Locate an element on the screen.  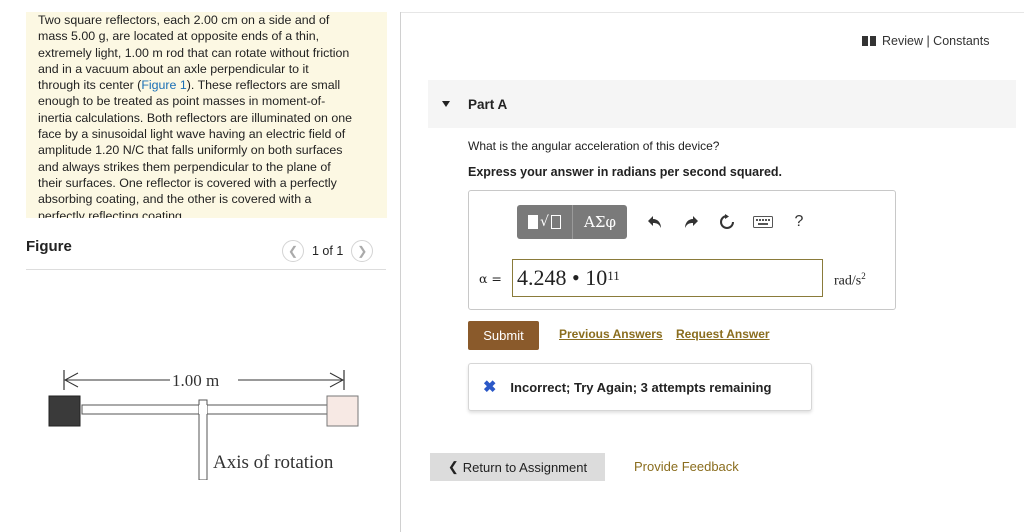
undo-icon is located at coordinates (654, 222).